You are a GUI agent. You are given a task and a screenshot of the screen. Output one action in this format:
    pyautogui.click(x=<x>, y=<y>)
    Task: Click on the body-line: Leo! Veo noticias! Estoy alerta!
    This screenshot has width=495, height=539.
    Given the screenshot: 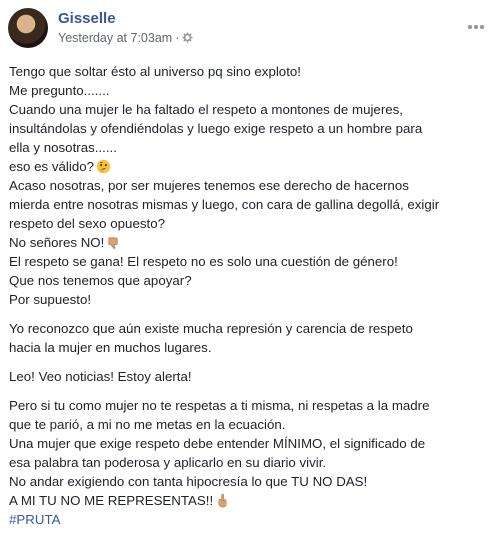 What is the action you would take?
    pyautogui.click(x=100, y=376)
    